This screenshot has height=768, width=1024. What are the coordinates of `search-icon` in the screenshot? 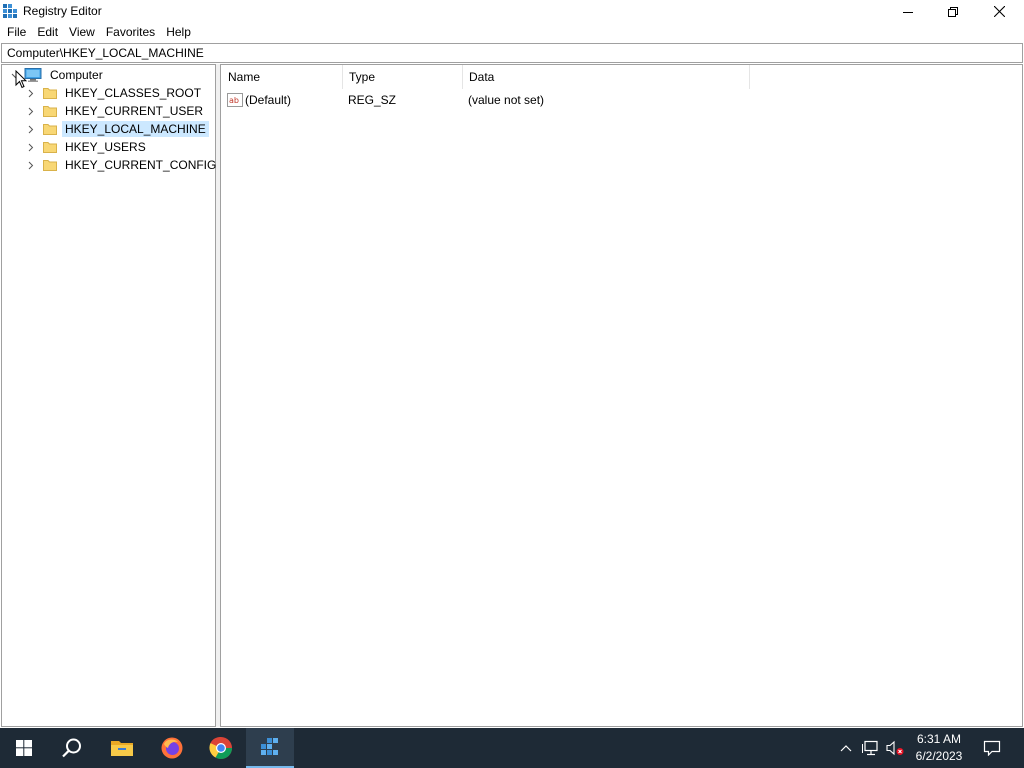 It's located at (71, 748).